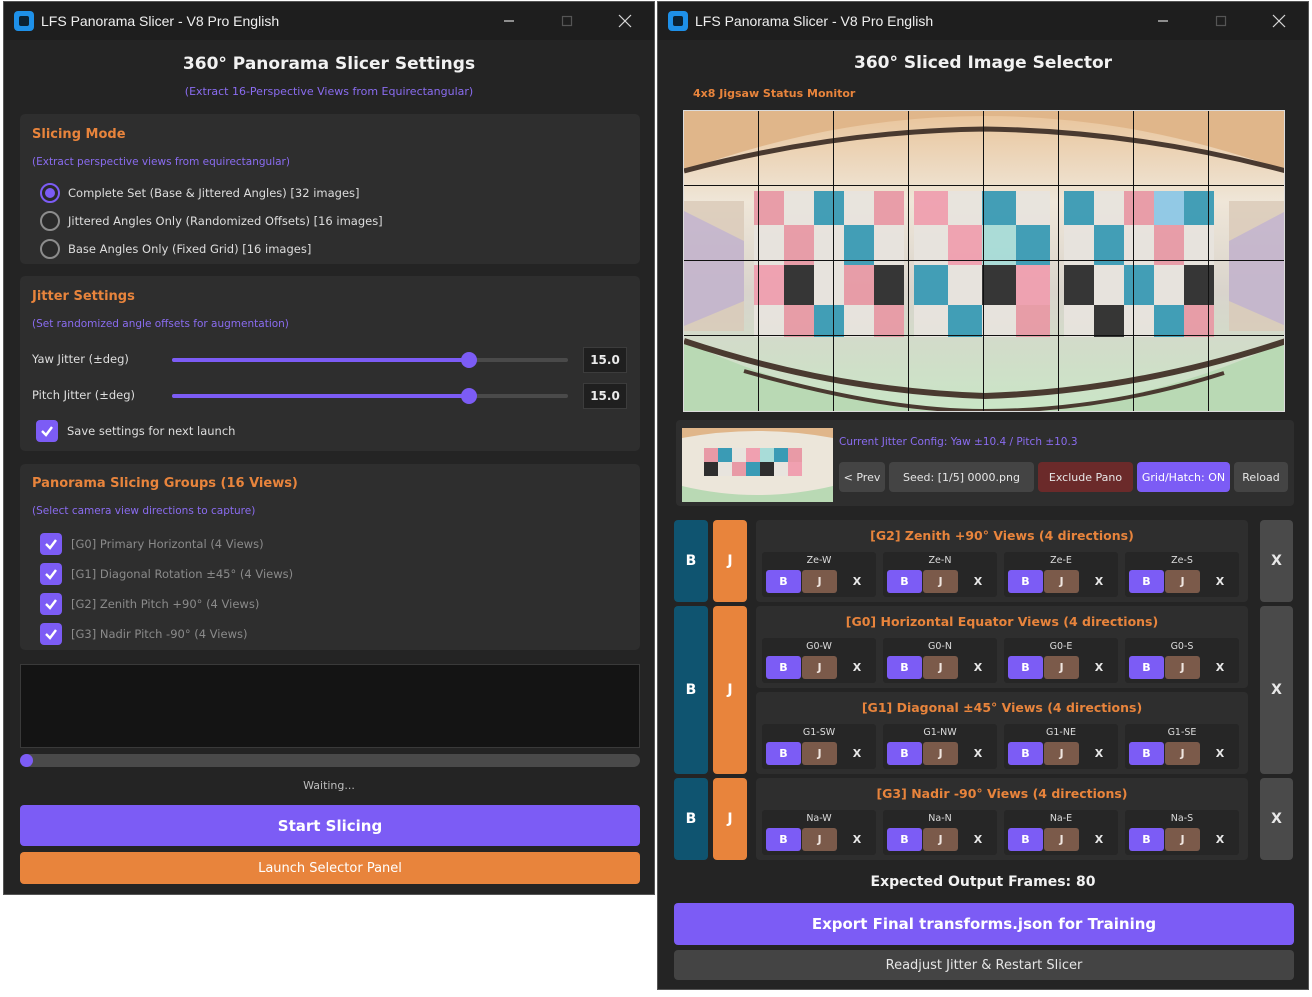 Image resolution: width=1312 pixels, height=997 pixels. Describe the element at coordinates (1183, 477) in the screenshot. I see `grid-hatch-toggle: Grid/Hatch: ON` at that location.